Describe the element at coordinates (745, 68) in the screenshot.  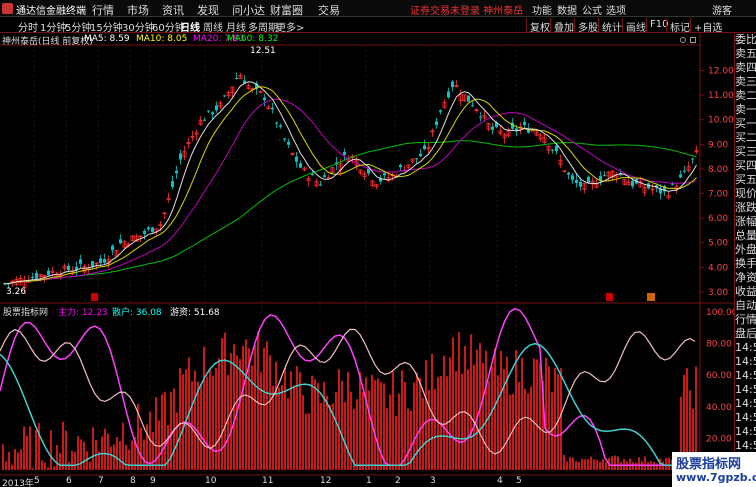
I see `side-panel-item: 卖四` at that location.